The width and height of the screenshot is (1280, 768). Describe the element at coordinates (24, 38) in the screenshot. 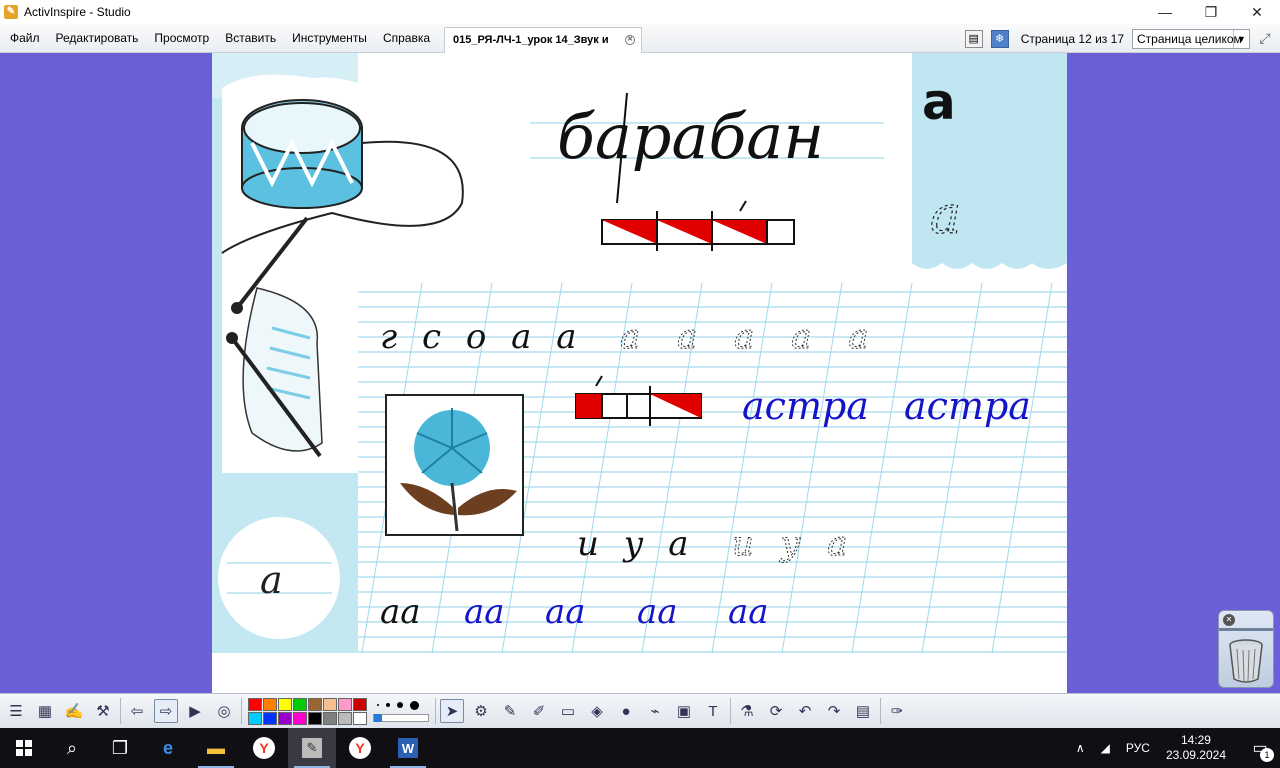

I see `menu-file: Файл` at that location.